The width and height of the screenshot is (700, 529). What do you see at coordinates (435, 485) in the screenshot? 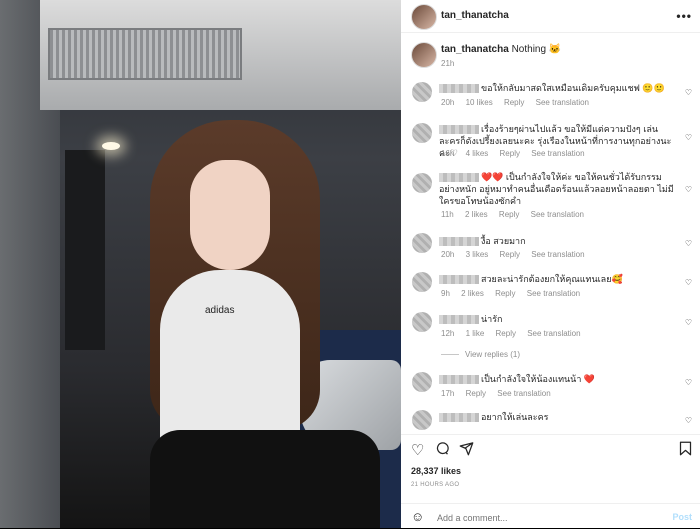
I see `posted-time: 21 HOURS AGO` at bounding box center [435, 485].